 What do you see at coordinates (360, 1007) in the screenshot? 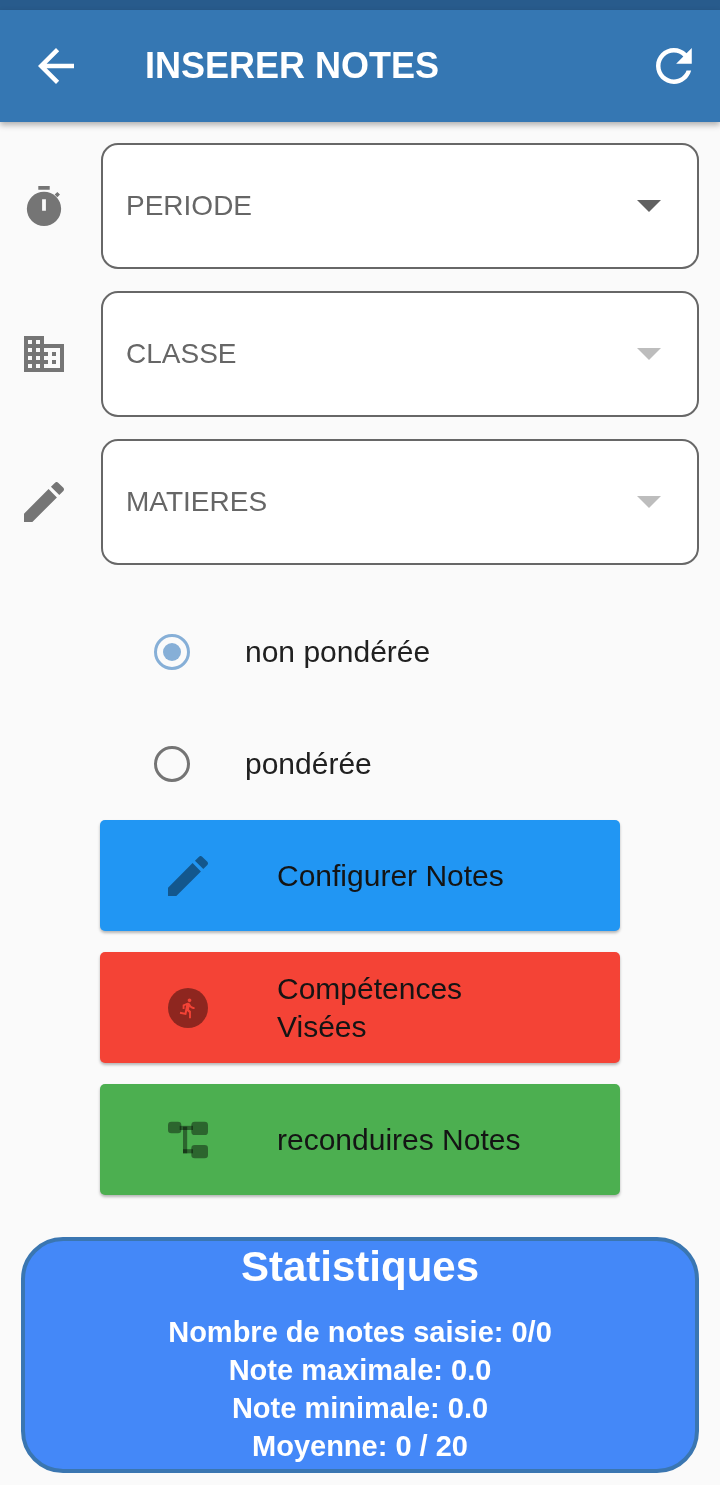
I see `action-button: Compétences Visées` at bounding box center [360, 1007].